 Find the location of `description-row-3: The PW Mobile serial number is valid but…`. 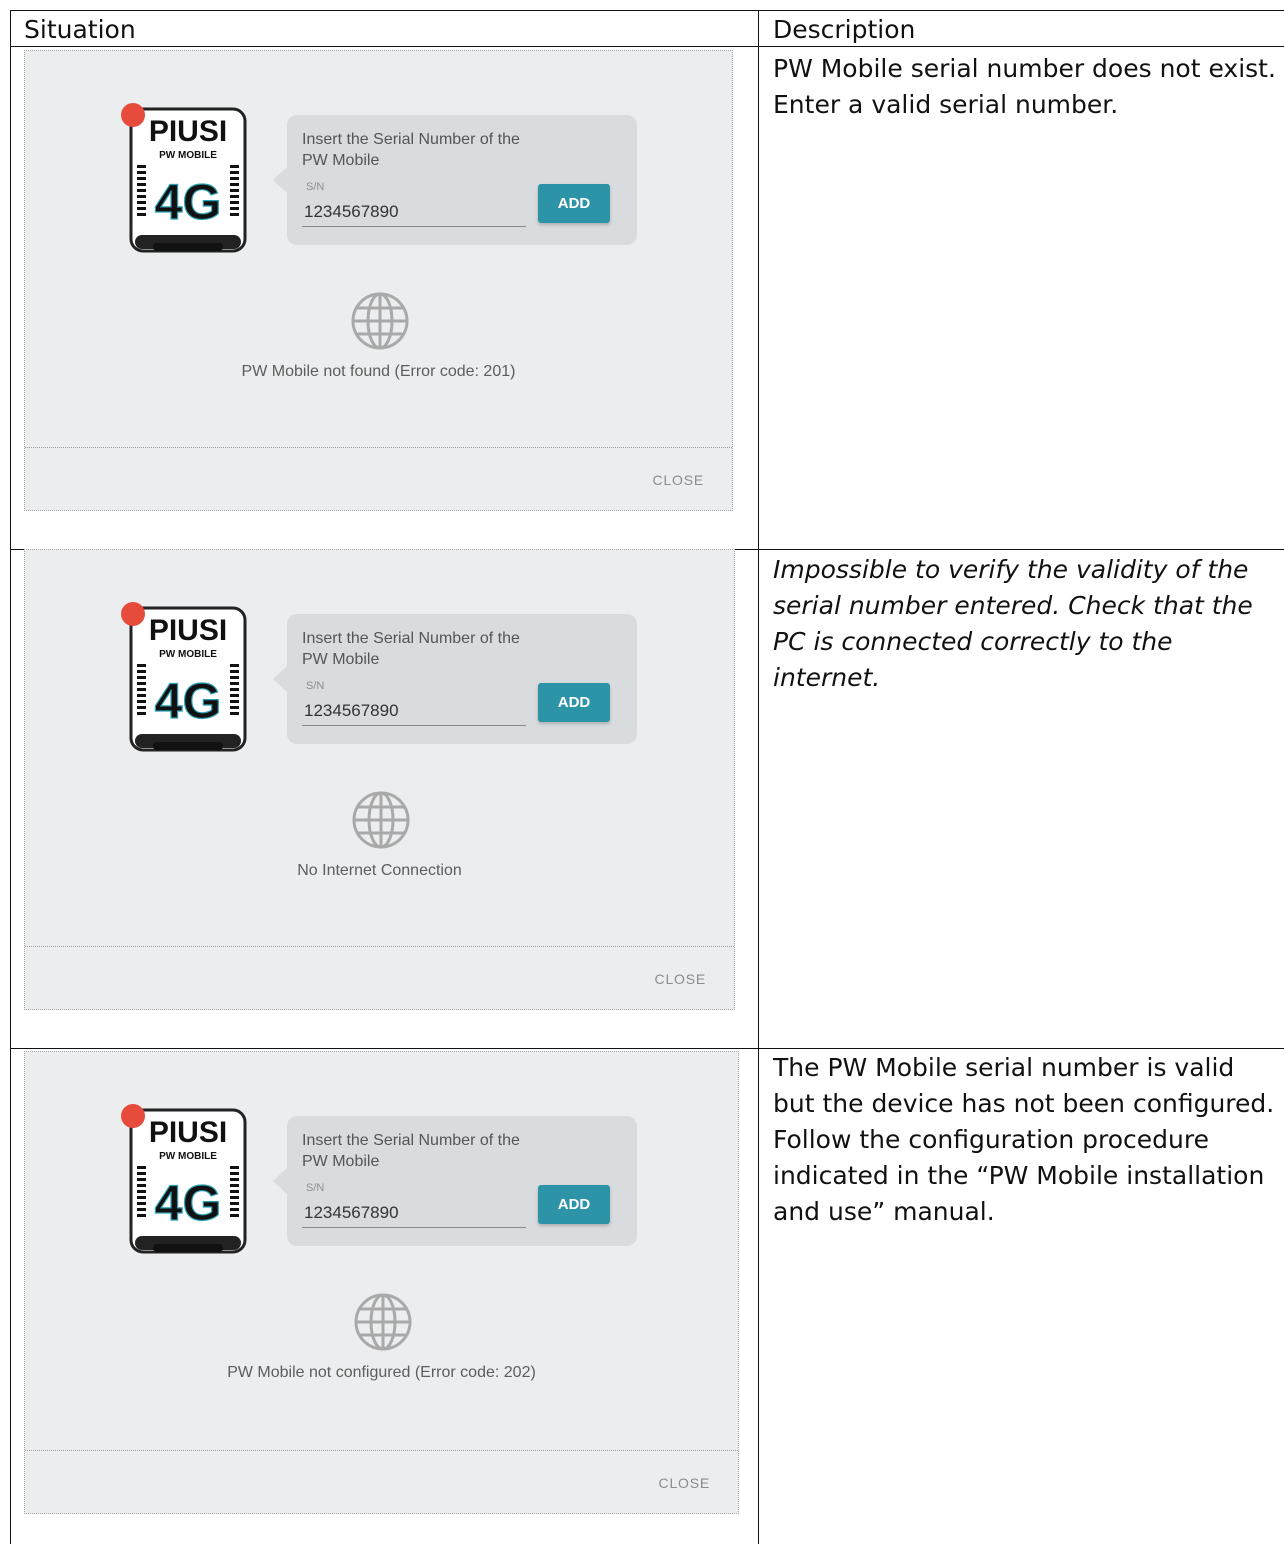

description-row-3: The PW Mobile serial number is valid but… is located at coordinates (1024, 1139).